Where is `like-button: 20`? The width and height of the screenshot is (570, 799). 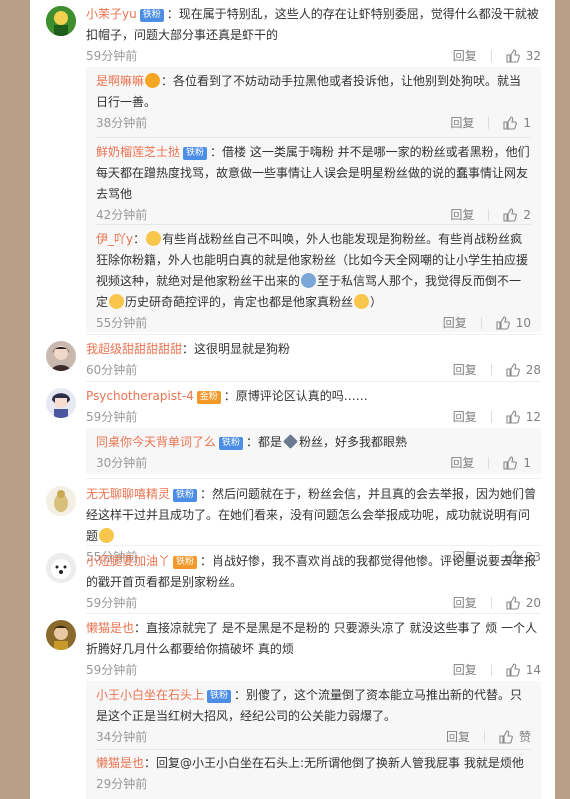 like-button: 20 is located at coordinates (523, 603).